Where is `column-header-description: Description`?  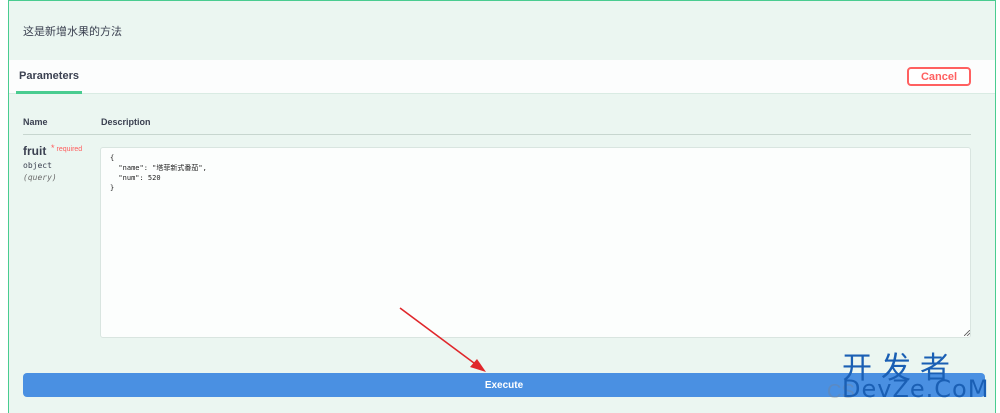
column-header-description: Description is located at coordinates (126, 122).